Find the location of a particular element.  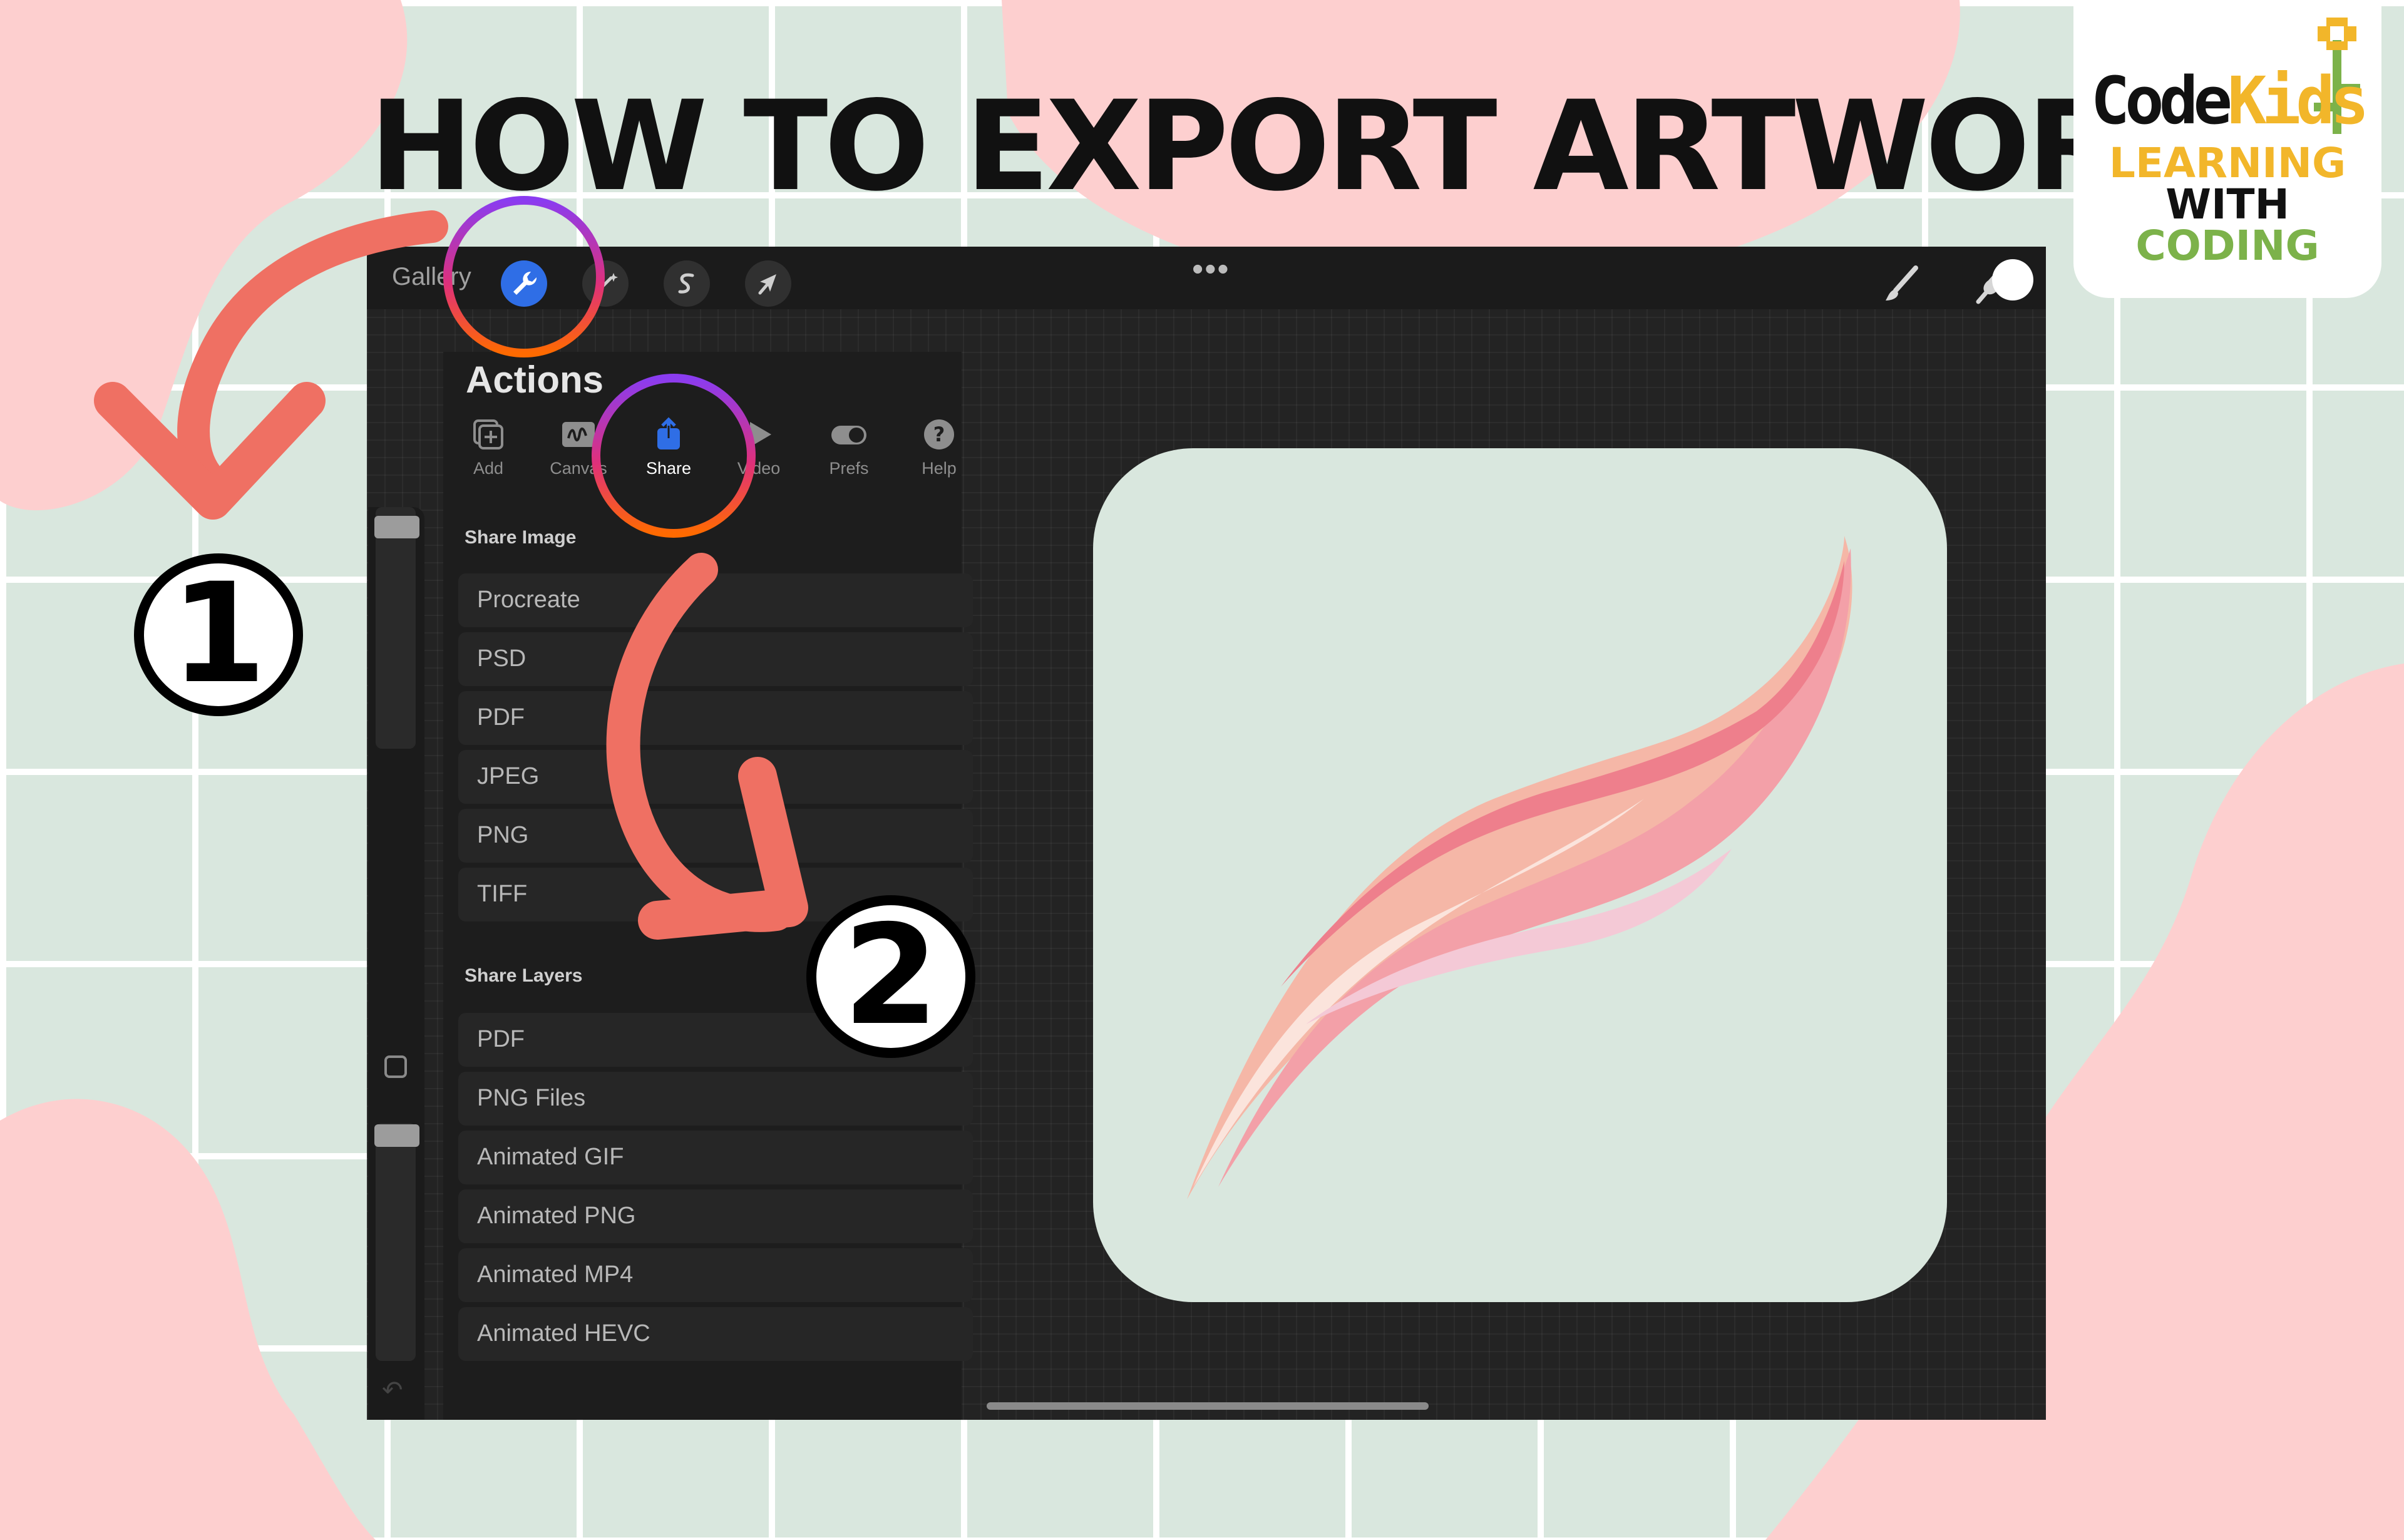

highlight-ring-share is located at coordinates (674, 456).